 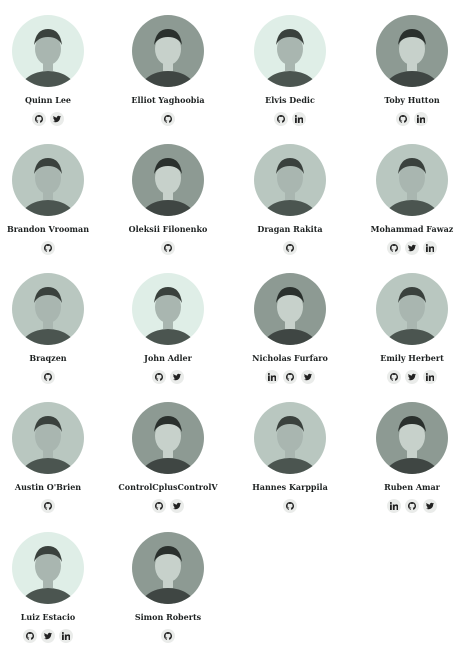 What do you see at coordinates (168, 204) in the screenshot?
I see `team-member-card: Oleksii Filonenko` at bounding box center [168, 204].